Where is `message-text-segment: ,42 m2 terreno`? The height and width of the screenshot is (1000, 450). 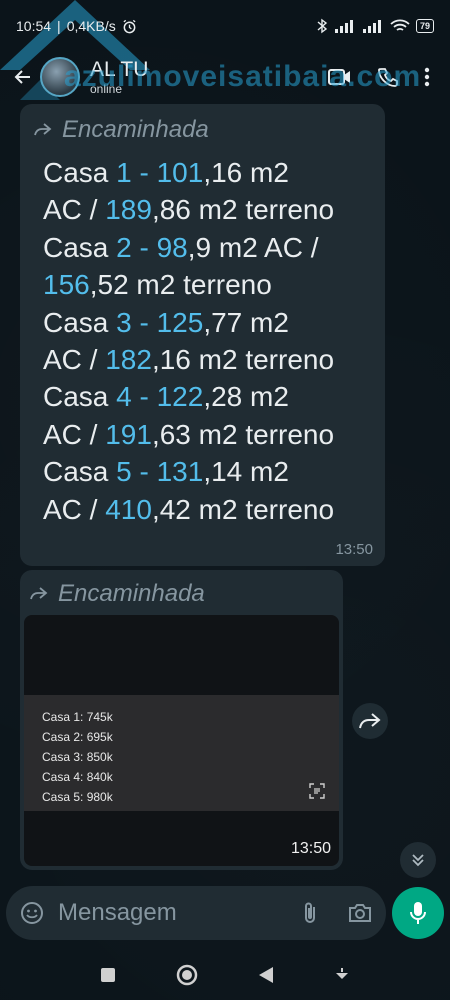 message-text-segment: ,42 m2 terreno is located at coordinates (243, 509).